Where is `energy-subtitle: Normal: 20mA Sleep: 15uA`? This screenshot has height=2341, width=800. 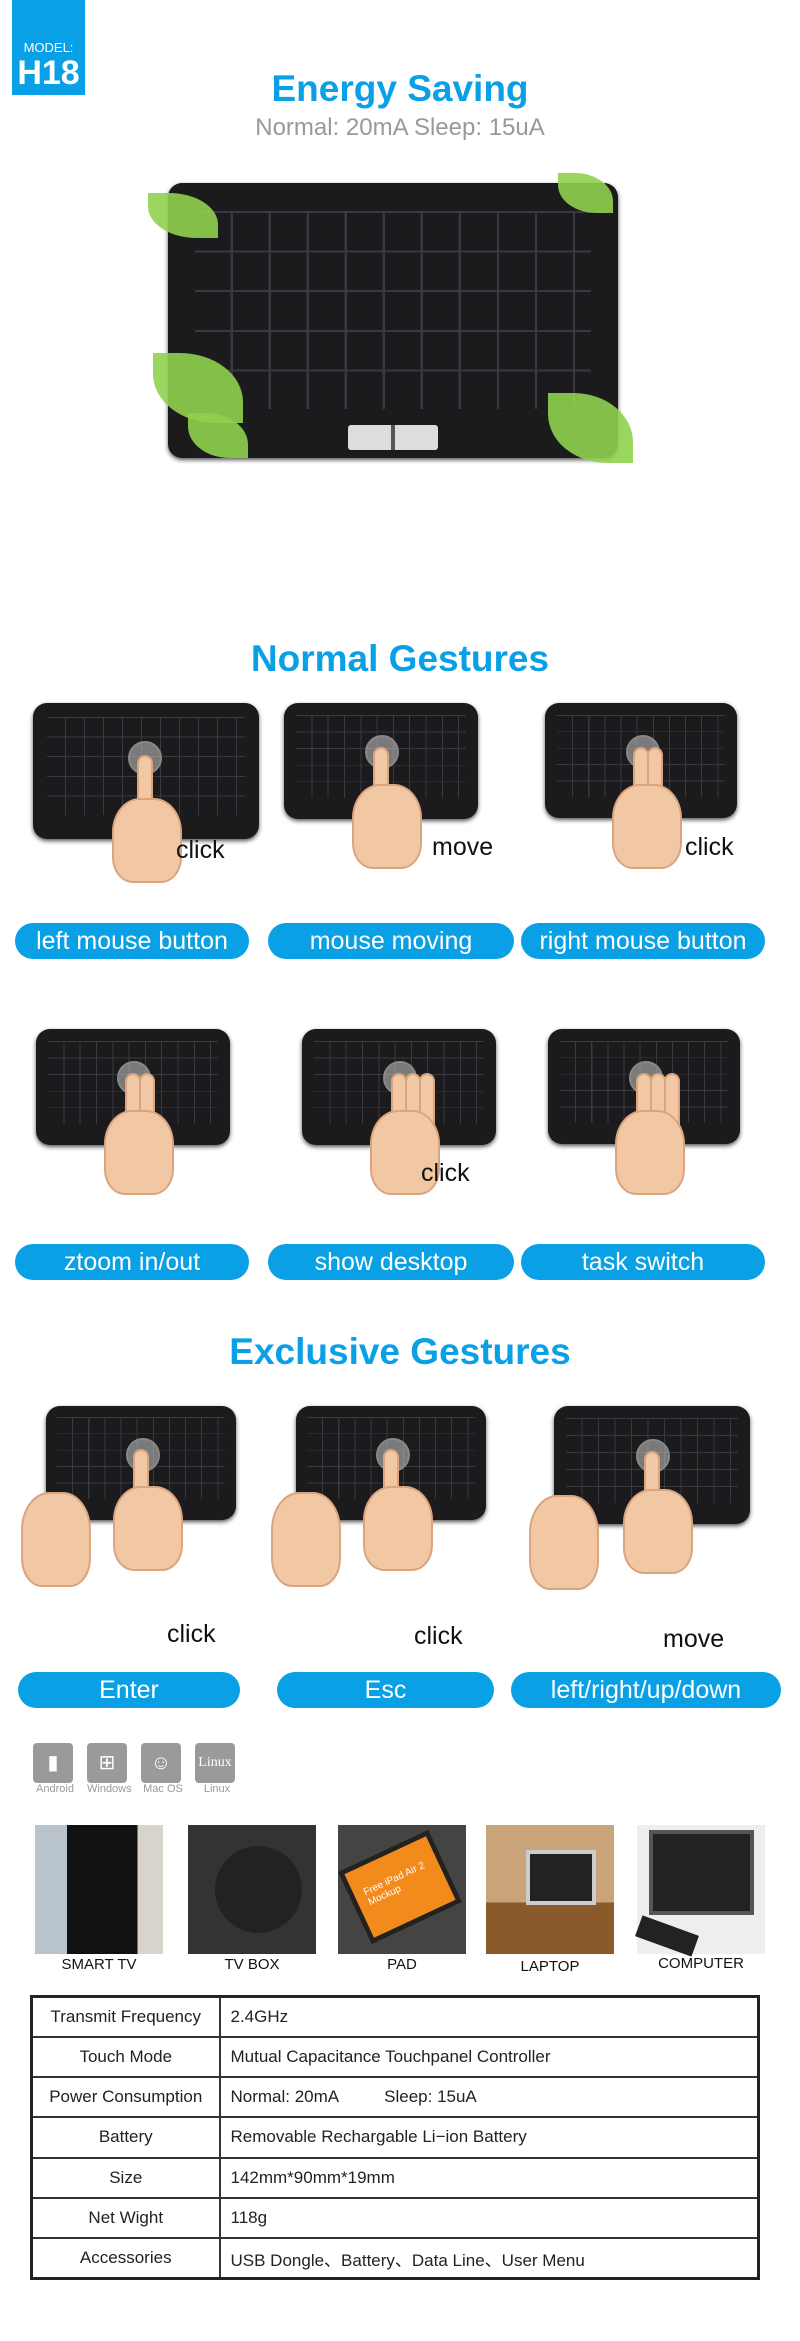 energy-subtitle: Normal: 20mA Sleep: 15uA is located at coordinates (400, 127).